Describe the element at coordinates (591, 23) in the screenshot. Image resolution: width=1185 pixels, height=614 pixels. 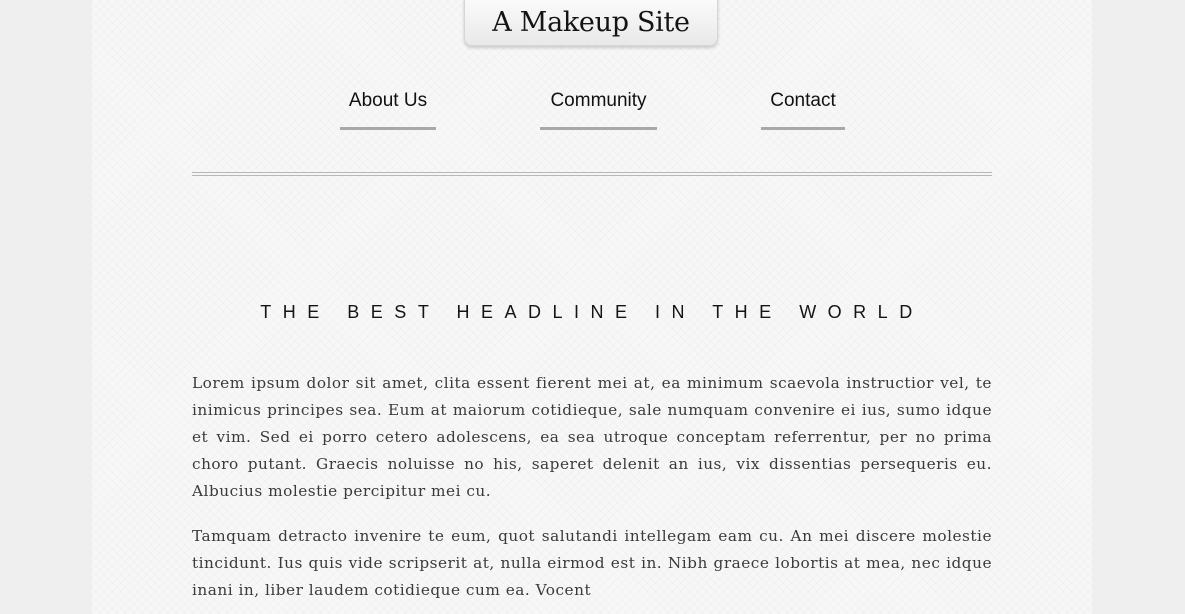
I see `site-title: A Makeup Site` at that location.